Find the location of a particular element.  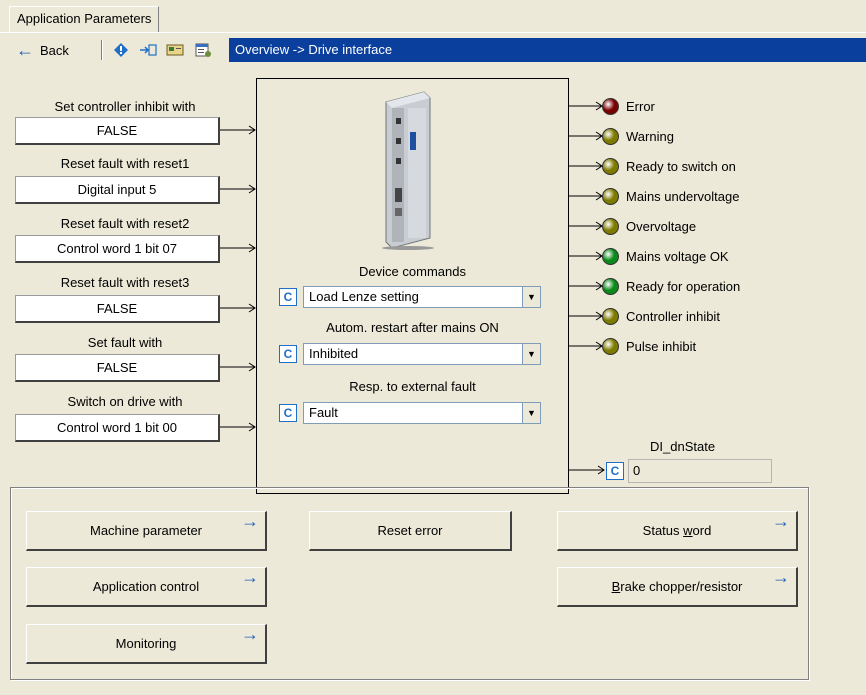

reset-error-button: Reset error is located at coordinates (410, 531).